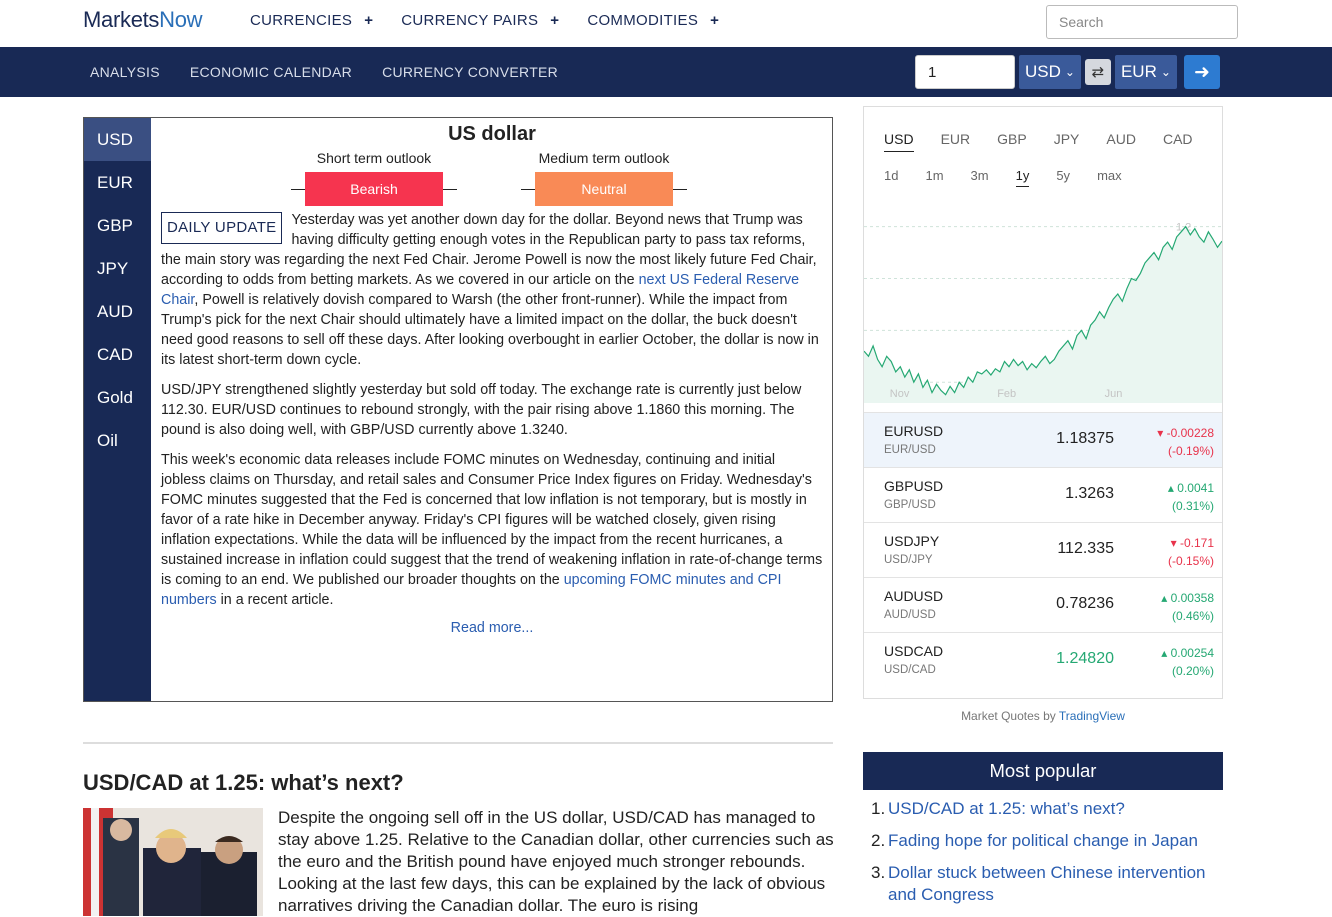 This screenshot has width=1332, height=917. What do you see at coordinates (117, 268) in the screenshot?
I see `side-tab-jpy: JPY` at bounding box center [117, 268].